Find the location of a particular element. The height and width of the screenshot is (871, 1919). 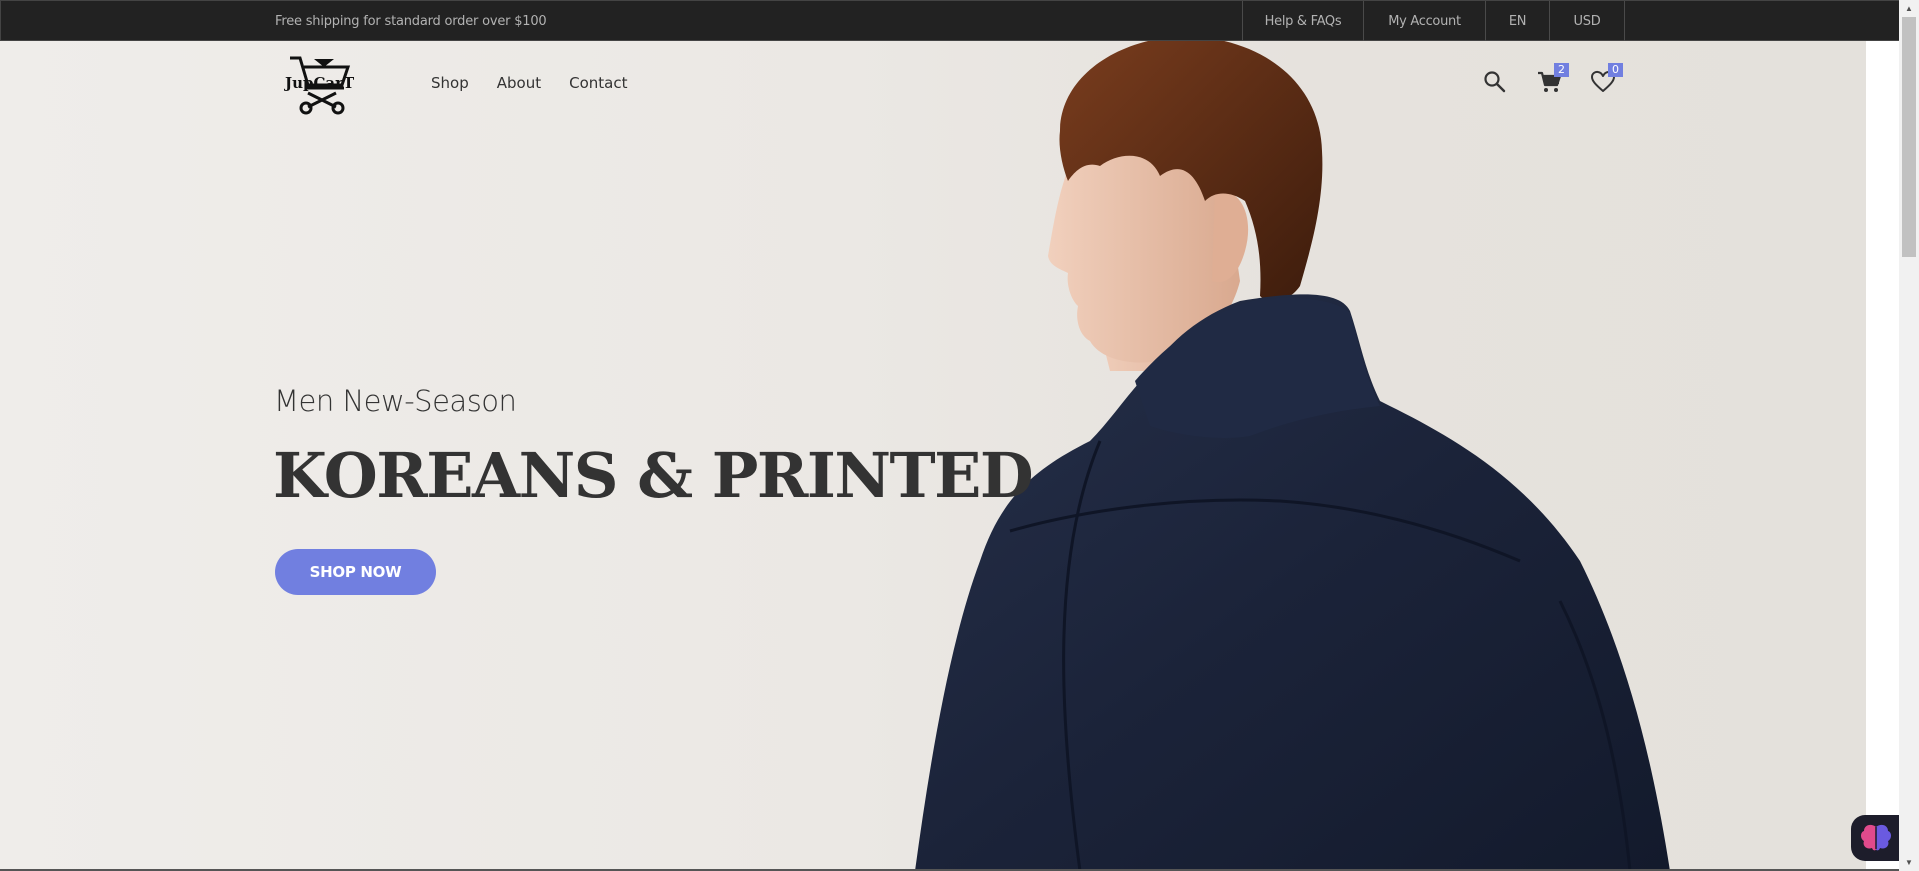

shop-now-button: SHOP NOW is located at coordinates (355, 572).